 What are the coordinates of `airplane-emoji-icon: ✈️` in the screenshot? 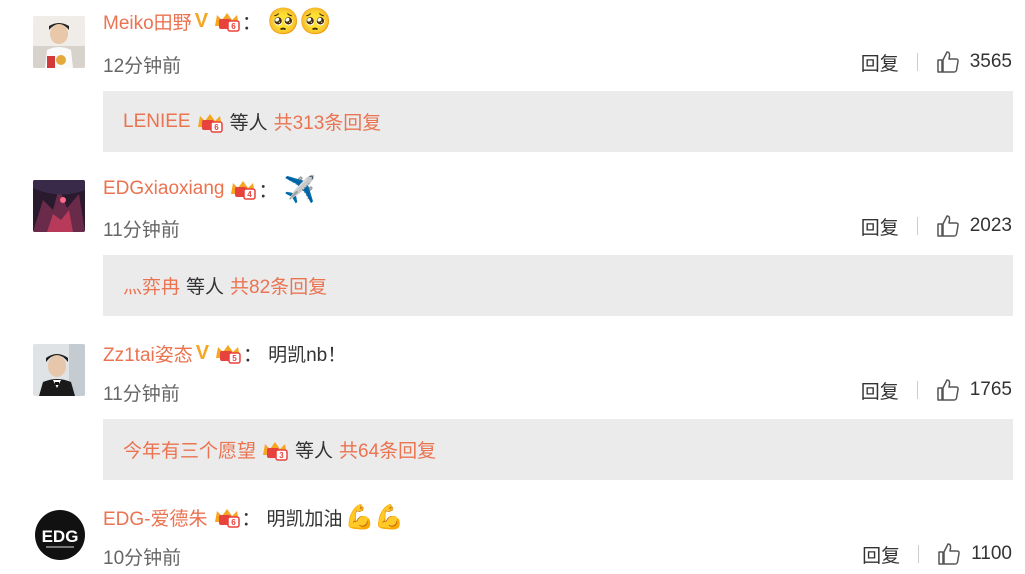 It's located at (299, 188).